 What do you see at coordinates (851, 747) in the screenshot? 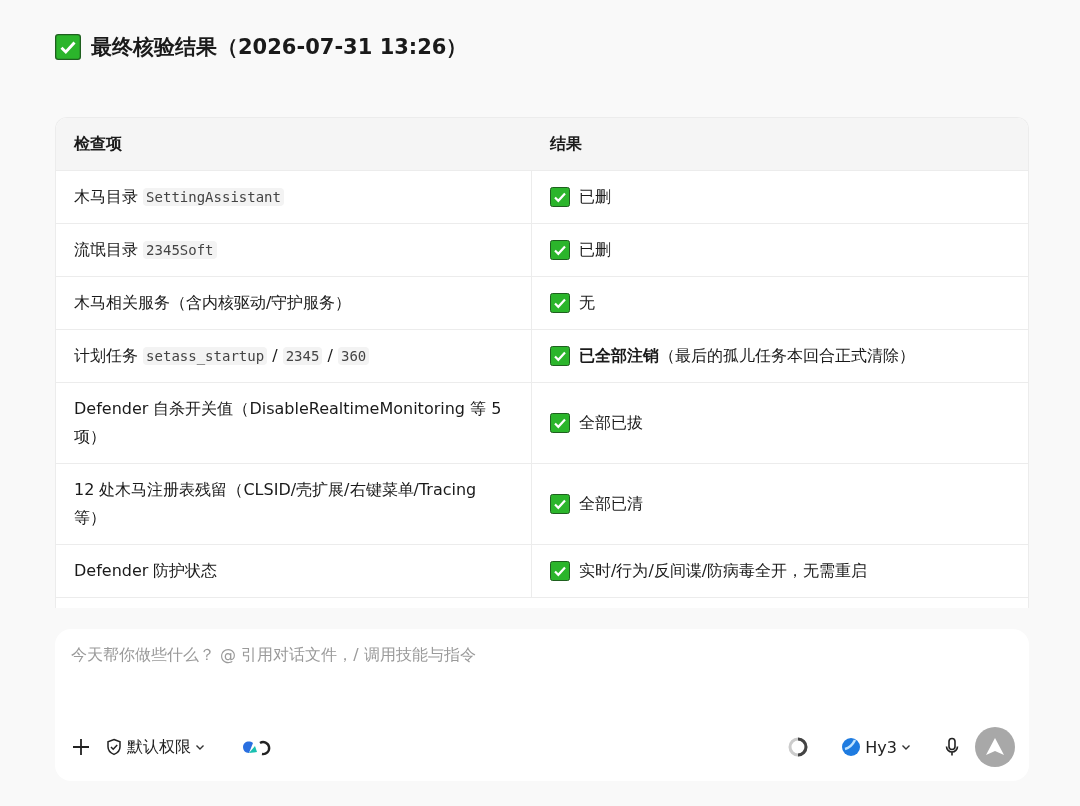
I see `globe-icon` at bounding box center [851, 747].